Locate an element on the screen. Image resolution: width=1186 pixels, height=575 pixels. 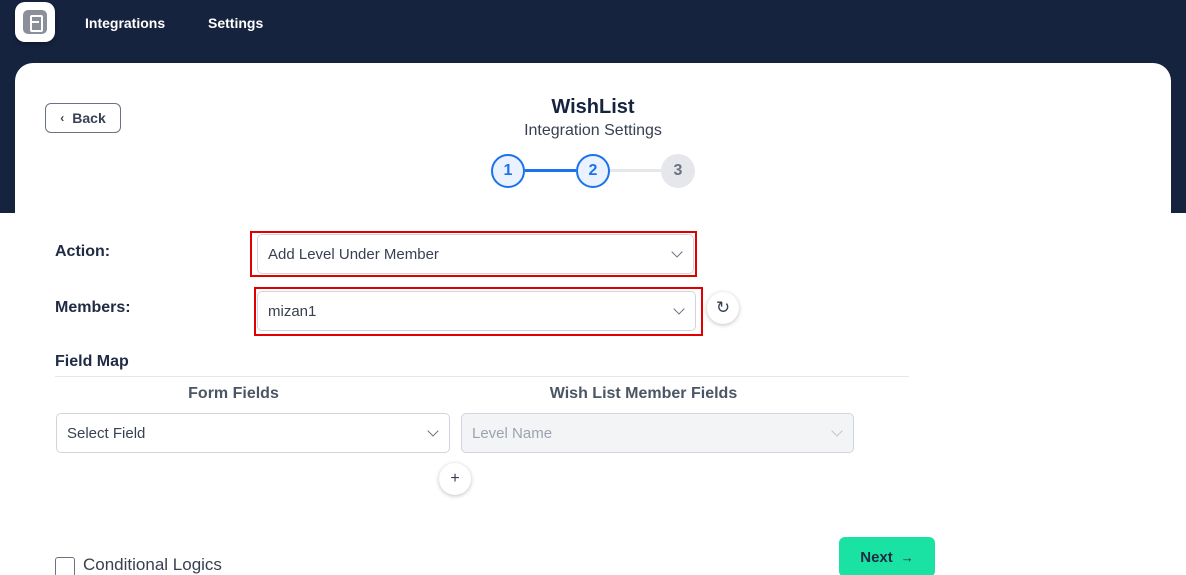
refresh-icon: ↻ is located at coordinates (723, 307).